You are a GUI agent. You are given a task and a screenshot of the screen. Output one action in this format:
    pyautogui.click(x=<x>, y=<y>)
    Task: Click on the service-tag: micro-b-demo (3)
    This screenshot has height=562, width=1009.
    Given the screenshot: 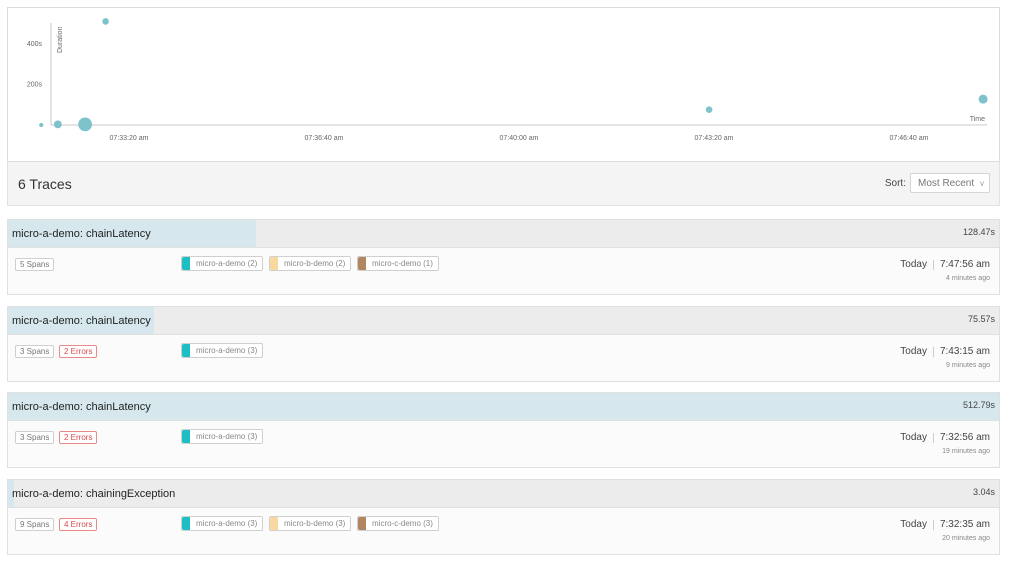 What is the action you would take?
    pyautogui.click(x=310, y=523)
    